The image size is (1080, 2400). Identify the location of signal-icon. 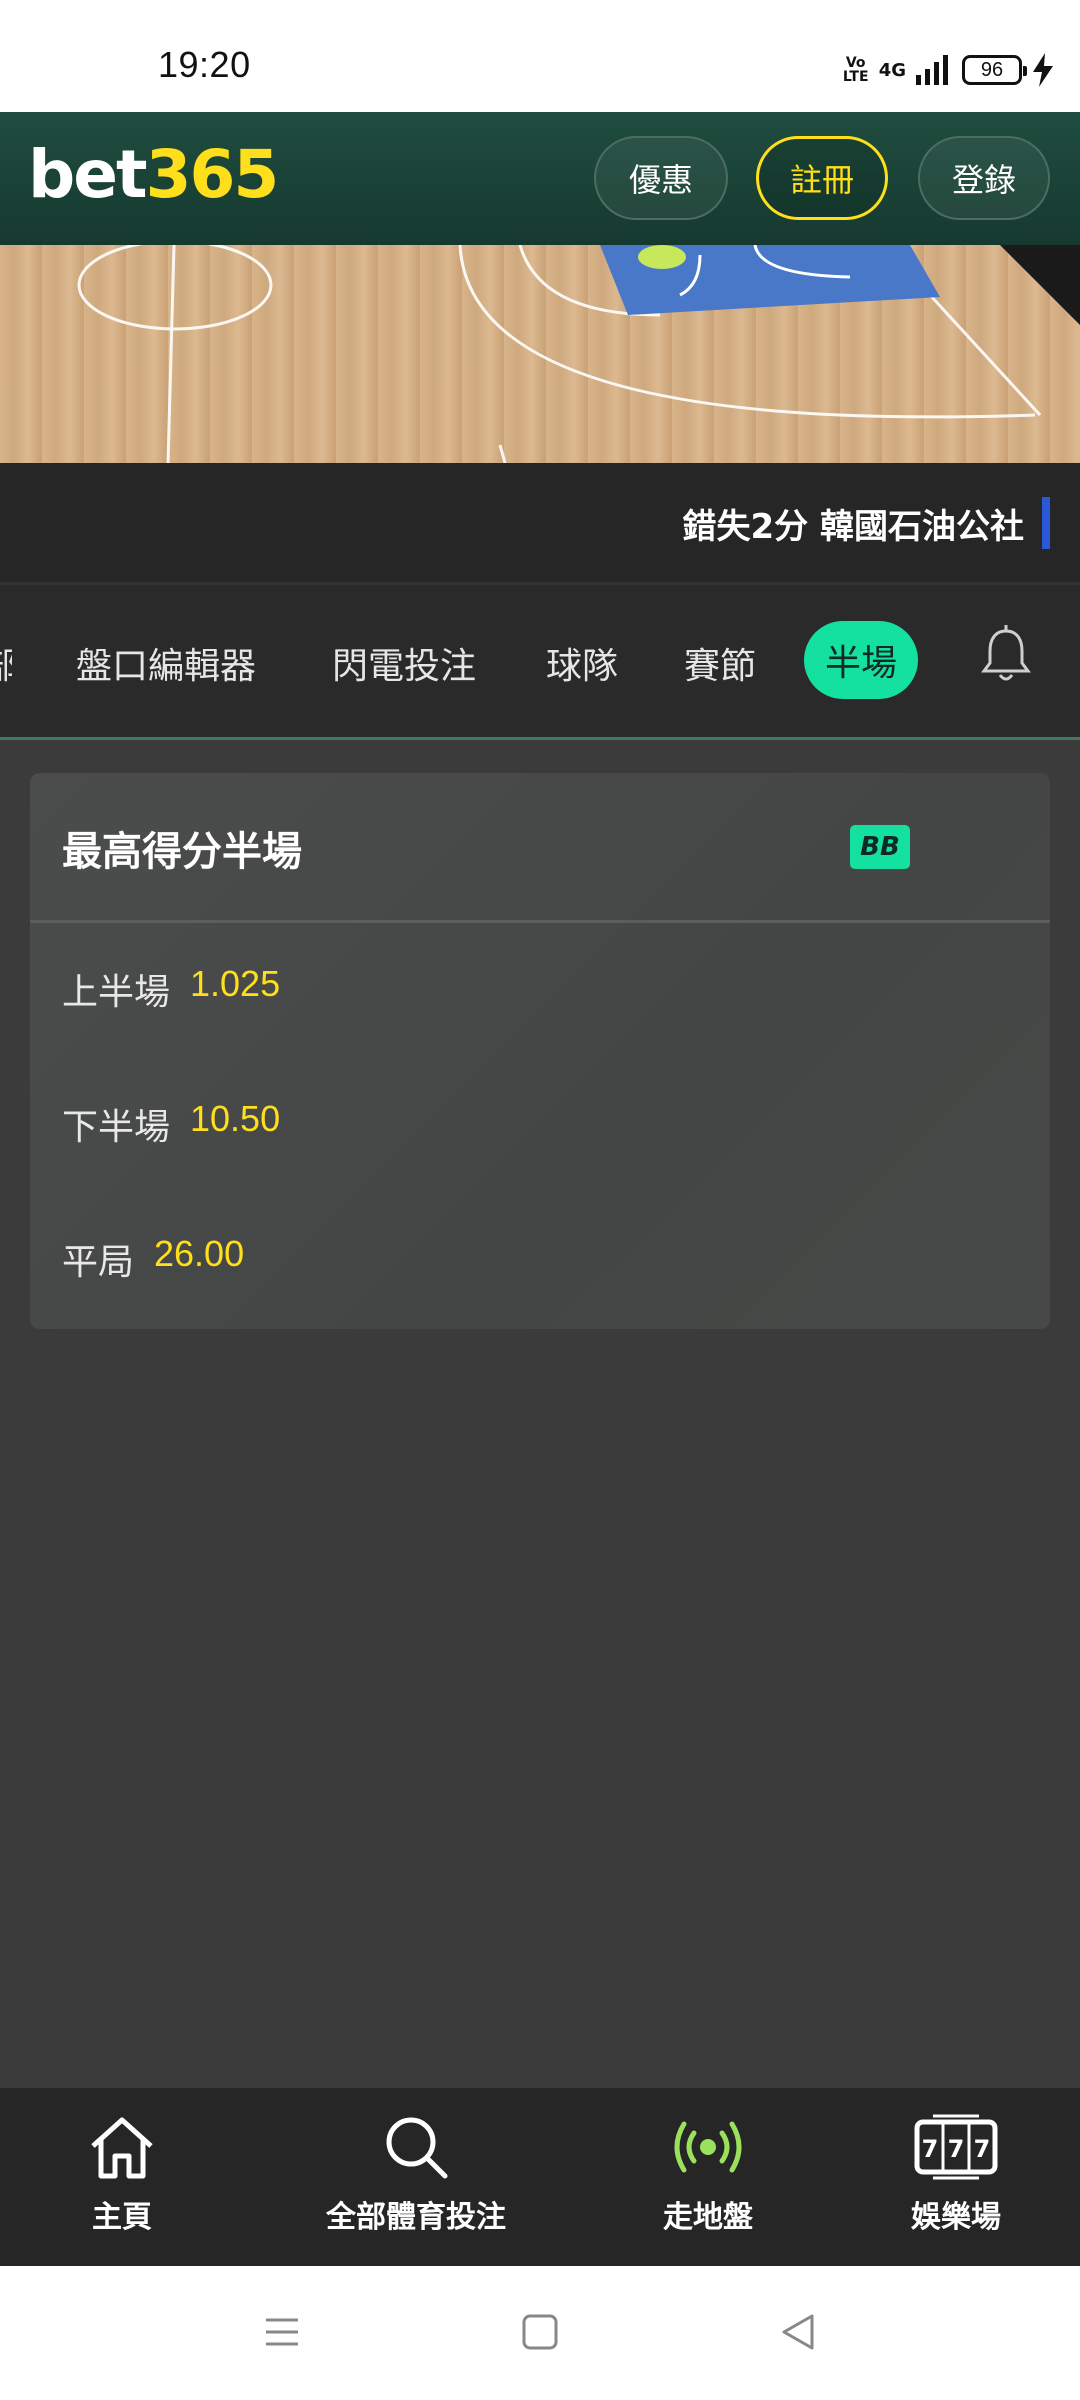
(932, 70).